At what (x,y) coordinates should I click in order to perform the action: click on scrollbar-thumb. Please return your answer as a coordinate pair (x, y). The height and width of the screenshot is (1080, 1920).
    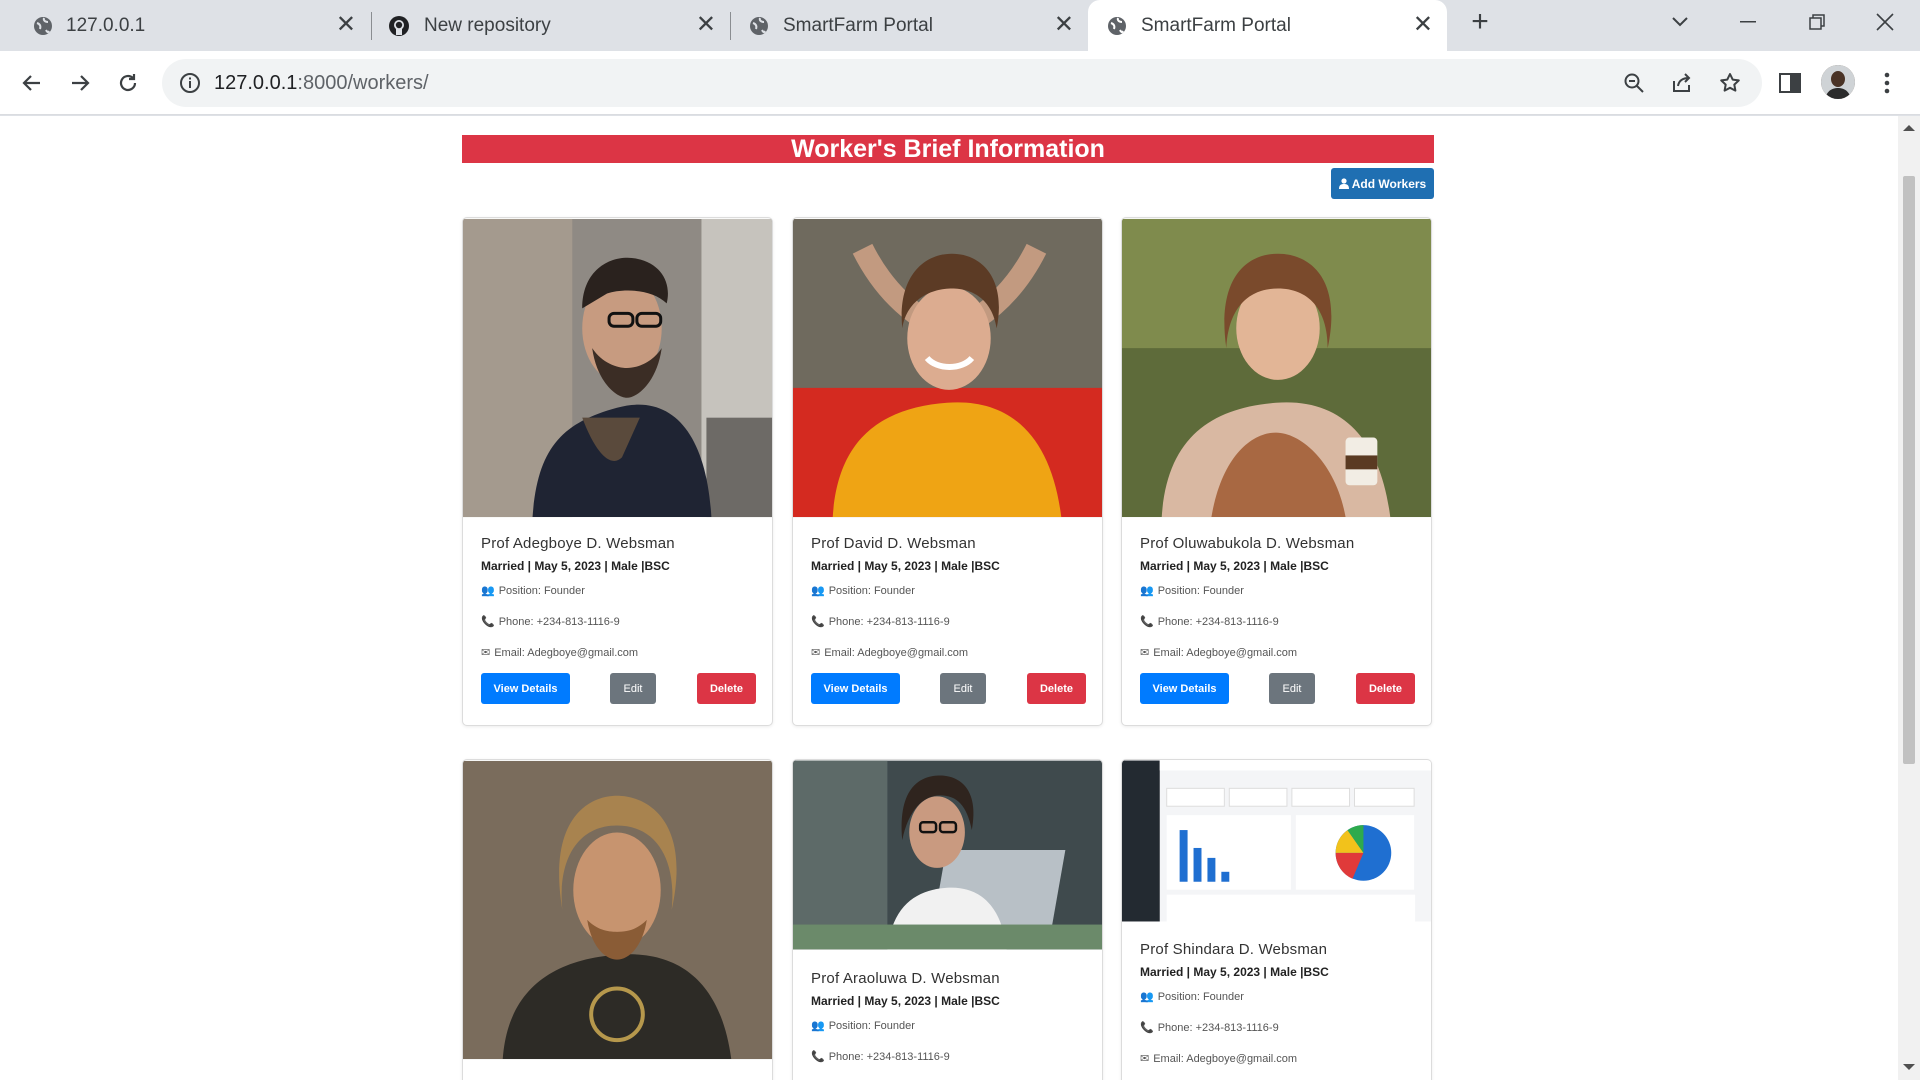
    Looking at the image, I should click on (1909, 470).